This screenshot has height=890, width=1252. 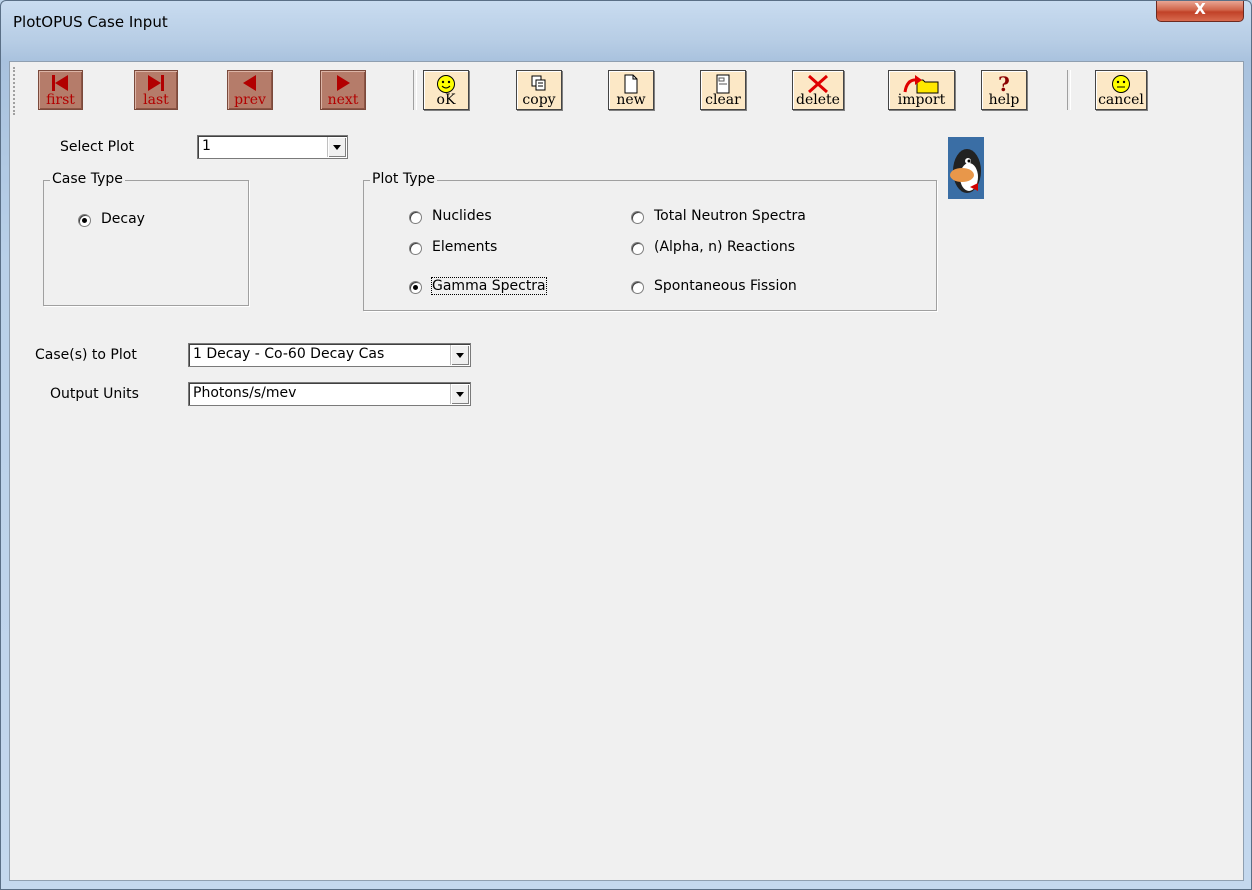 What do you see at coordinates (249, 83) in the screenshot?
I see `prev-icon` at bounding box center [249, 83].